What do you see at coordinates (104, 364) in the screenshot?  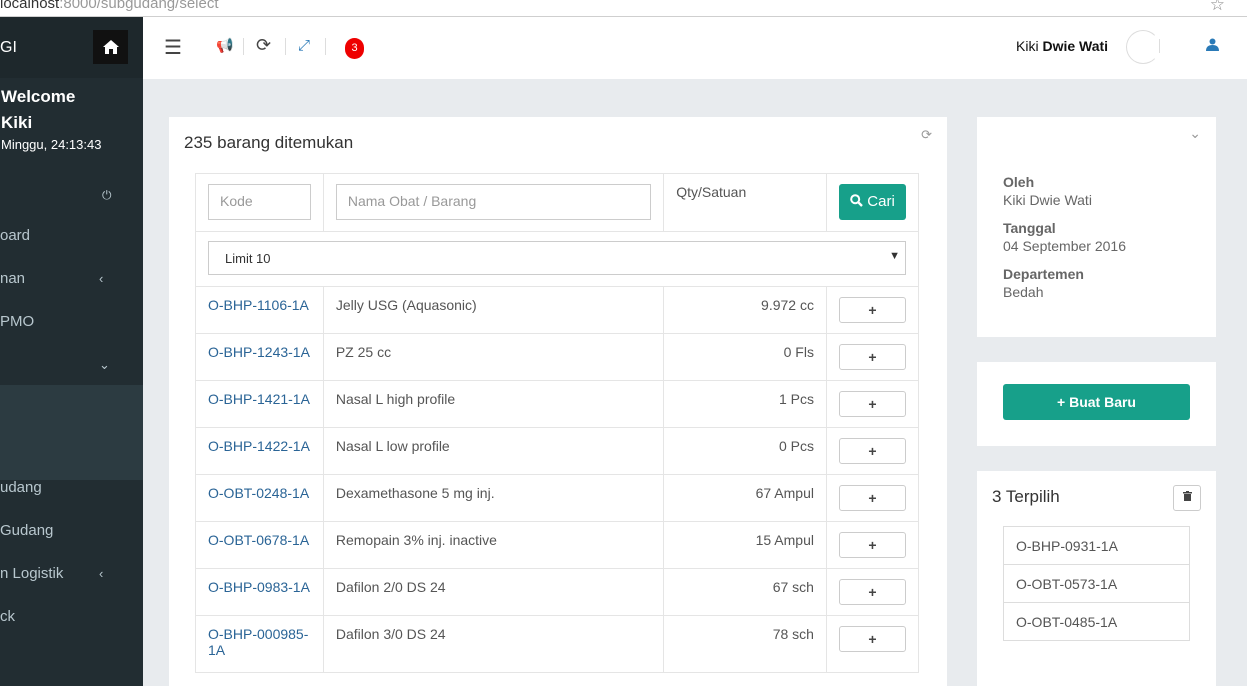 I see `chevron-down-icon: ⌄` at bounding box center [104, 364].